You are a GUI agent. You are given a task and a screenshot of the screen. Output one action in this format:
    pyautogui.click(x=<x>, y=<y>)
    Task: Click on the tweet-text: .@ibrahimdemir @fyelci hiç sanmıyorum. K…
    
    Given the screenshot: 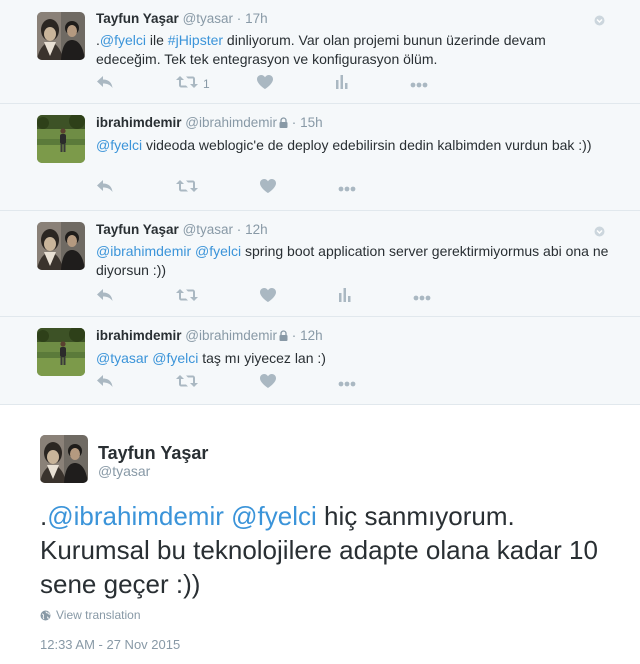 What is the action you would take?
    pyautogui.click(x=320, y=550)
    